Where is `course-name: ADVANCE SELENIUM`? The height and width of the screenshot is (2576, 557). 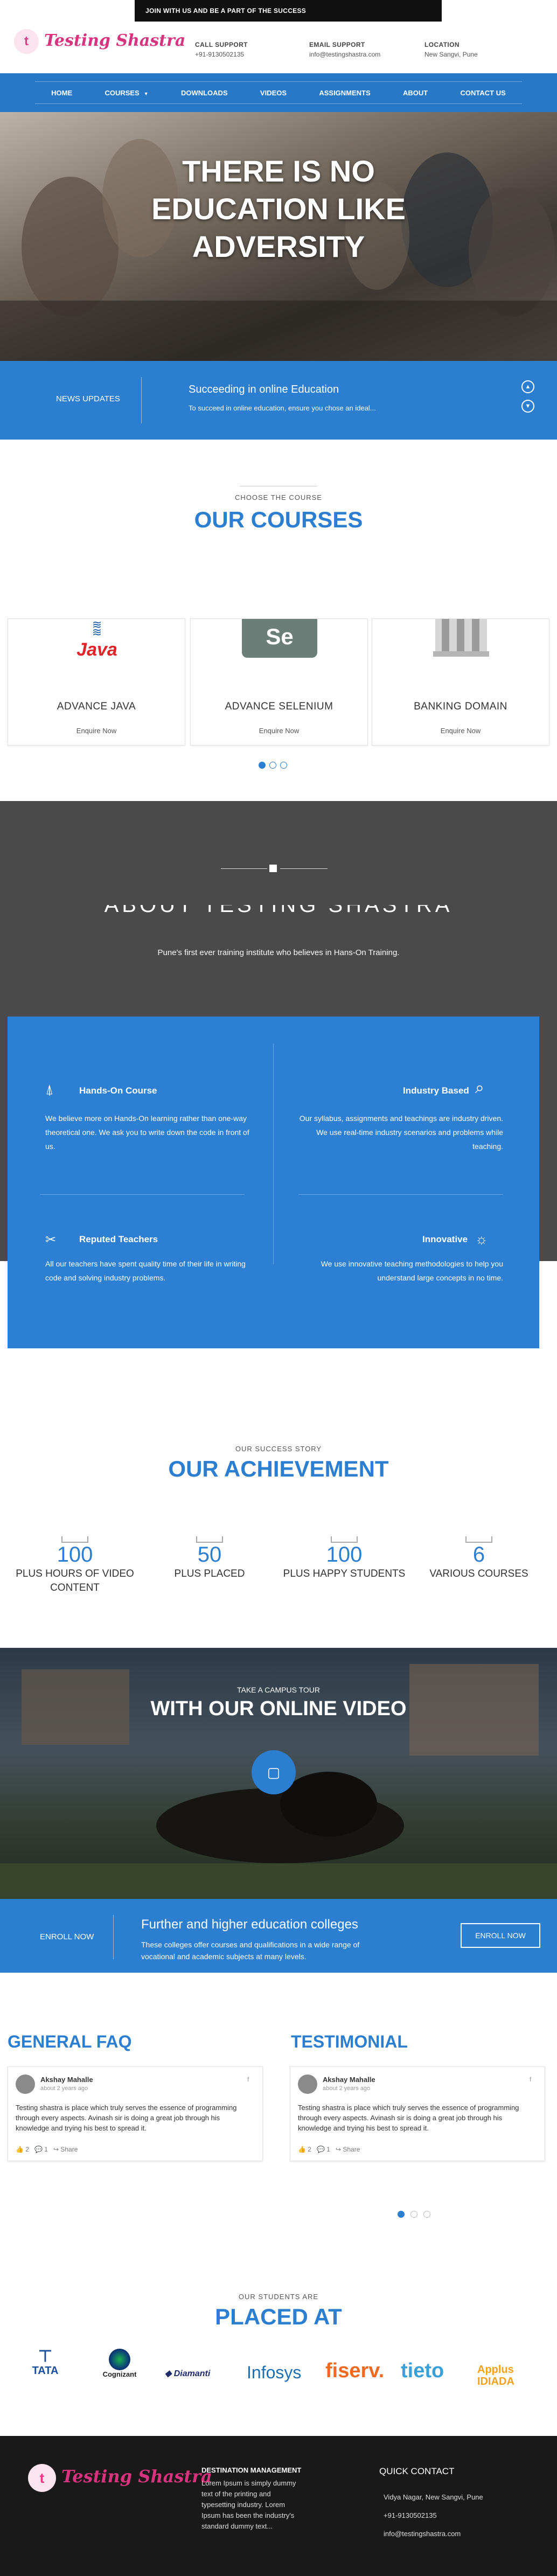 course-name: ADVANCE SELENIUM is located at coordinates (279, 707).